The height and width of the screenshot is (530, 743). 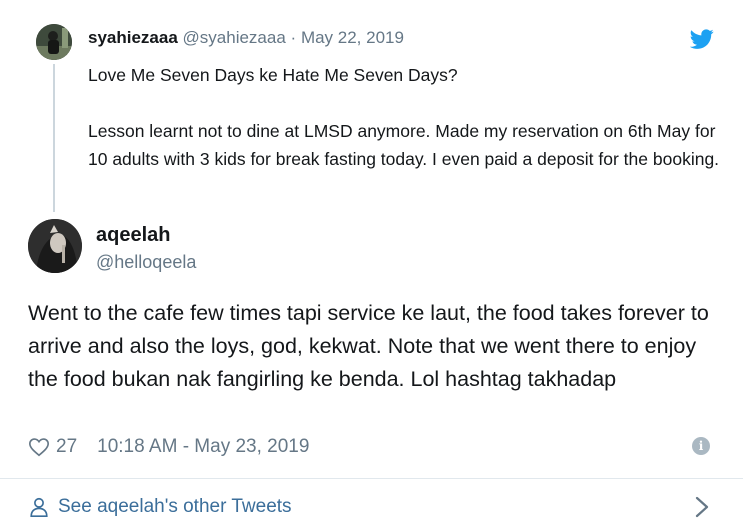 I want to click on thread-connector, so click(x=54, y=138).